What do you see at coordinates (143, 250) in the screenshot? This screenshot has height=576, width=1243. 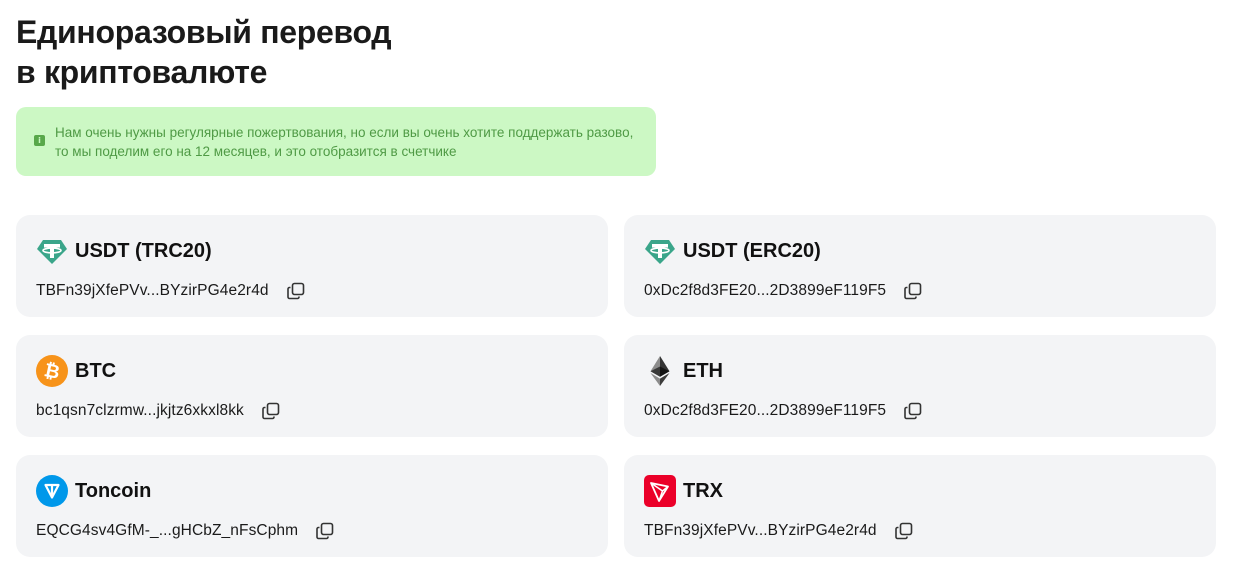 I see `wallet-name: USDT (TRC20)` at bounding box center [143, 250].